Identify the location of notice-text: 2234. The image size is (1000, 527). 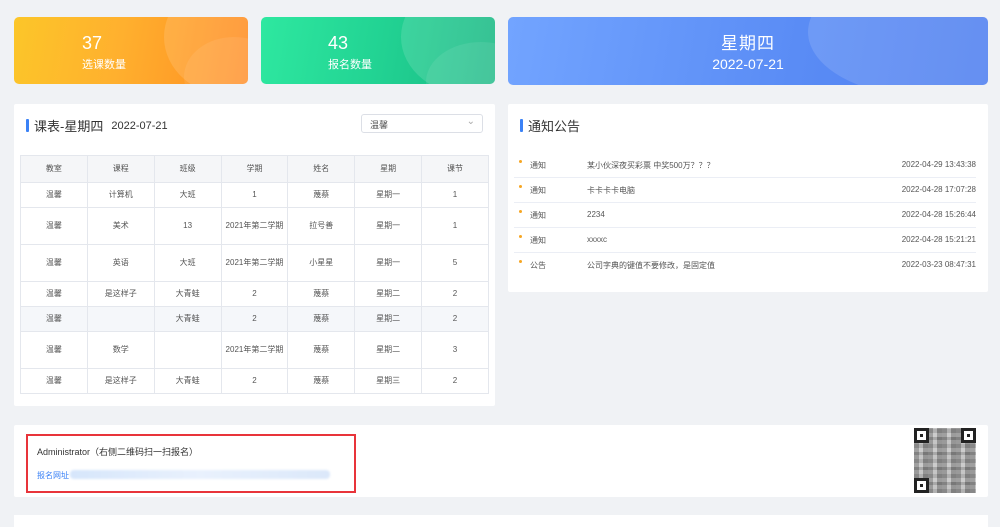
(596, 214).